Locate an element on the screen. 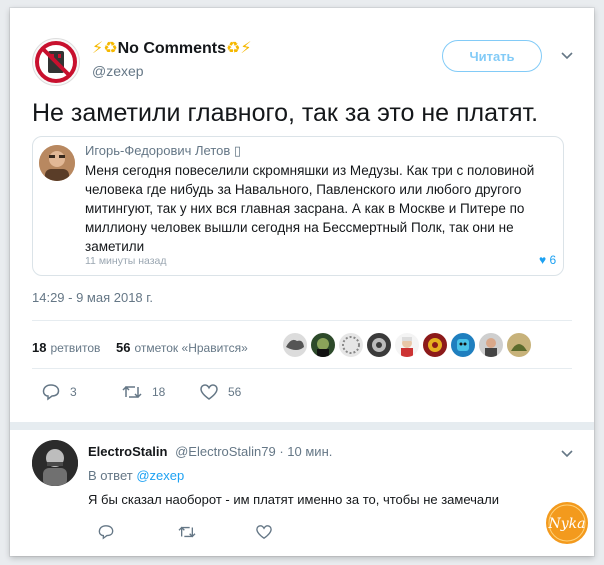  like-count: 56 is located at coordinates (235, 392).